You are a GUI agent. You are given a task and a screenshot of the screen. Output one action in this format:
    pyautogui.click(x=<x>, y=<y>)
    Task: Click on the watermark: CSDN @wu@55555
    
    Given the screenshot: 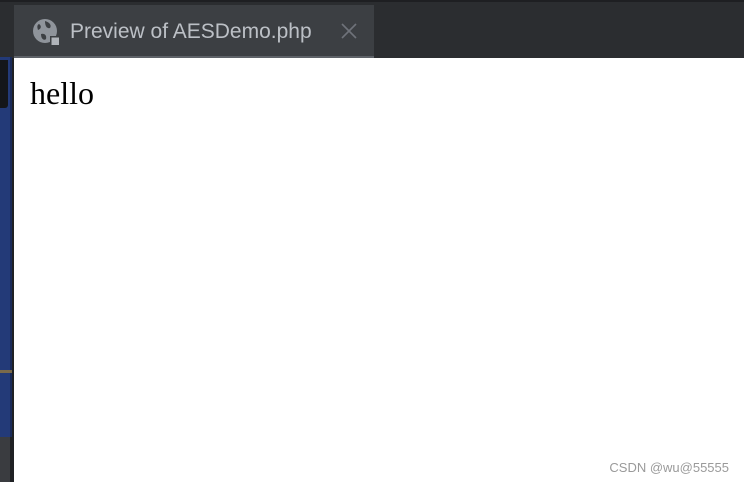 What is the action you would take?
    pyautogui.click(x=669, y=467)
    